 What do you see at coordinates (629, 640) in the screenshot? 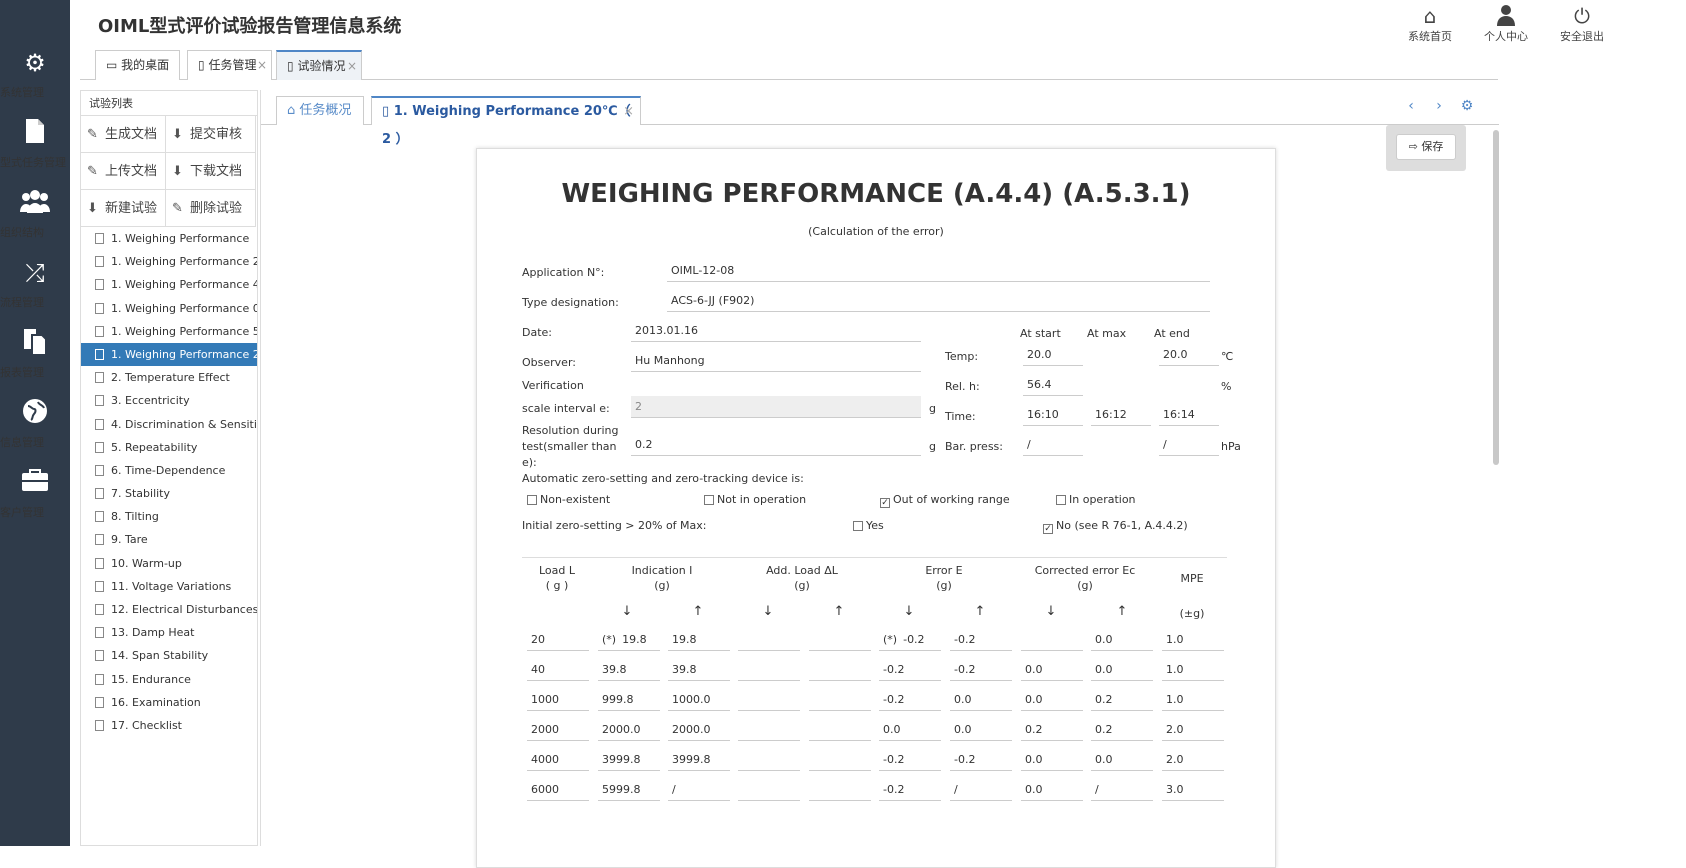
I see `table-cell: (*) 19.8` at bounding box center [629, 640].